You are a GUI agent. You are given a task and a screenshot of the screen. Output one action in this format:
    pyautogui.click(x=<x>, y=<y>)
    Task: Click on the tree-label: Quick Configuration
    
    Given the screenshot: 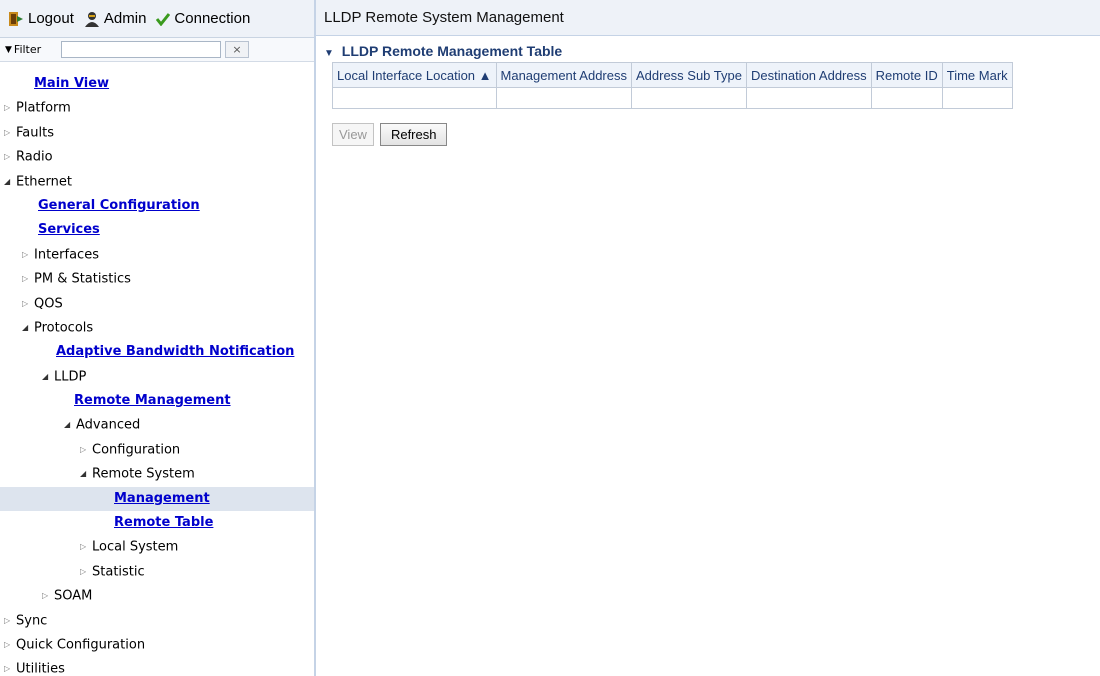 What is the action you would take?
    pyautogui.click(x=81, y=645)
    